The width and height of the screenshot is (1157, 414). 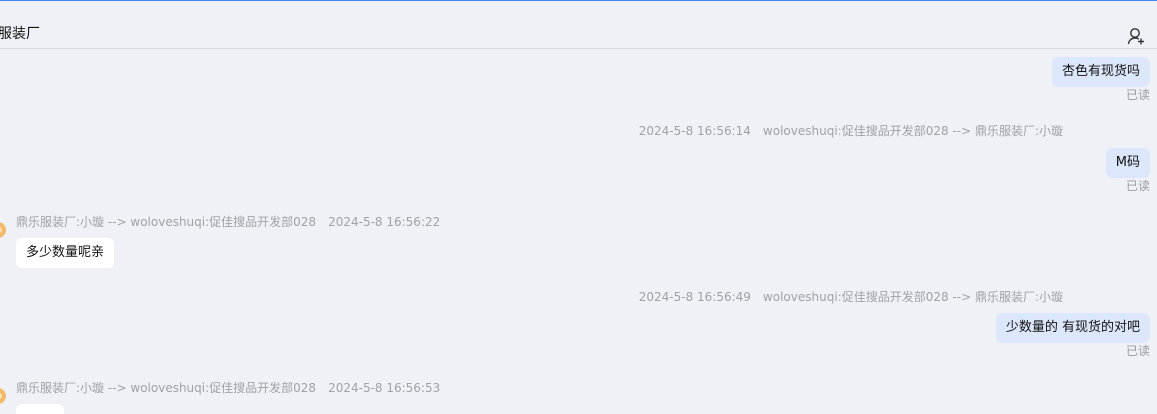 What do you see at coordinates (384, 388) in the screenshot?
I see `message-time: 2024-5-8 16:56:53` at bounding box center [384, 388].